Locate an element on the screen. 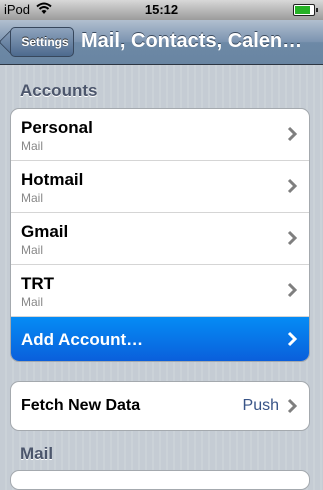 The height and width of the screenshot is (490, 323). battery-icon is located at coordinates (305, 10).